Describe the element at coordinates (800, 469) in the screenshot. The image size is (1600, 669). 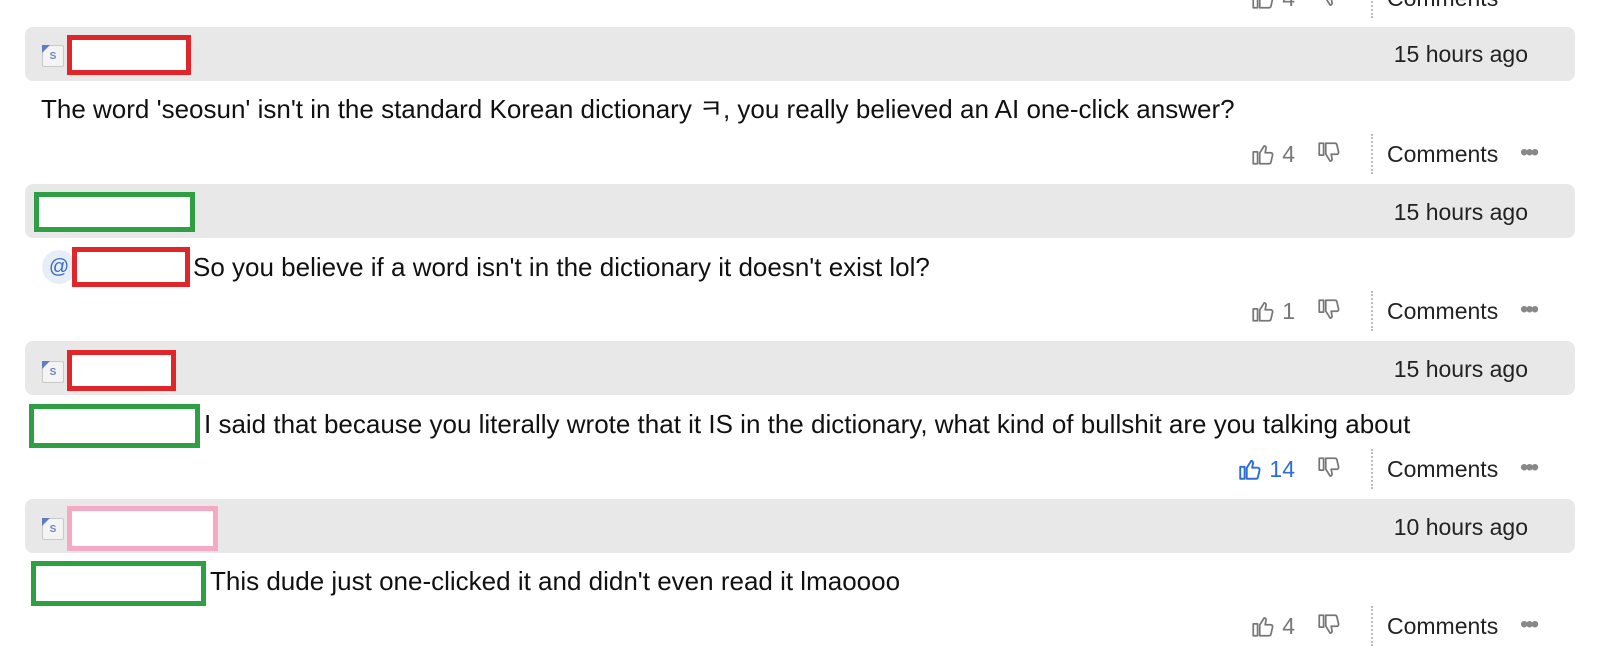
I see `comment-actions: 14 Comments •••` at that location.